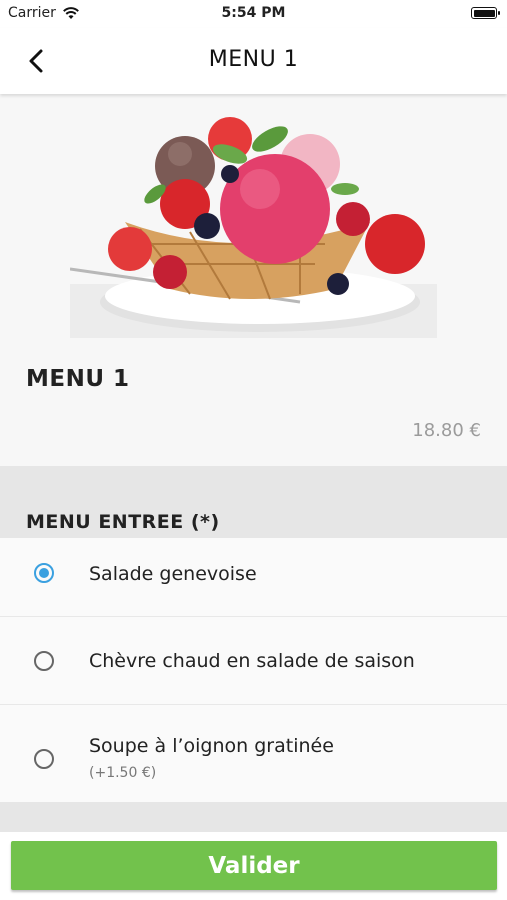 This screenshot has width=507, height=900. What do you see at coordinates (253, 402) in the screenshot?
I see `product-info: MENU 1 18.80 €` at bounding box center [253, 402].